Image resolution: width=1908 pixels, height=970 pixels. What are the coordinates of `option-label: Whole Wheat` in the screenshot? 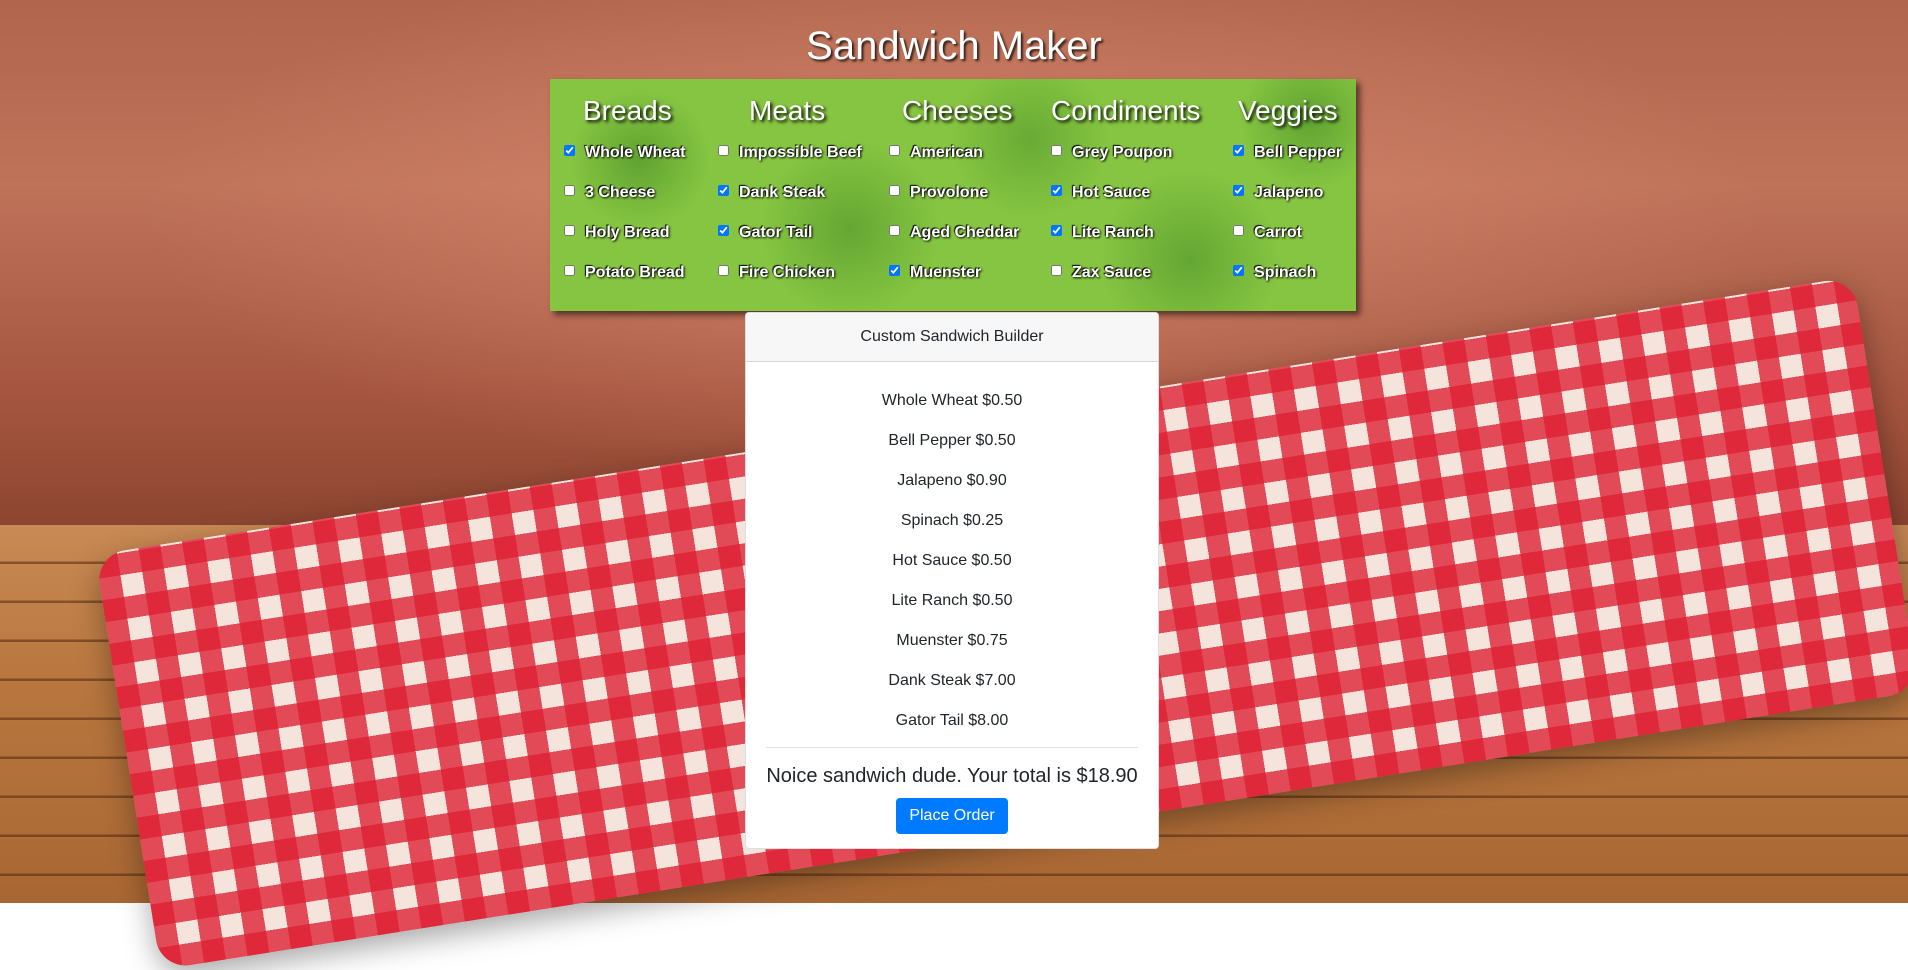 It's located at (635, 152).